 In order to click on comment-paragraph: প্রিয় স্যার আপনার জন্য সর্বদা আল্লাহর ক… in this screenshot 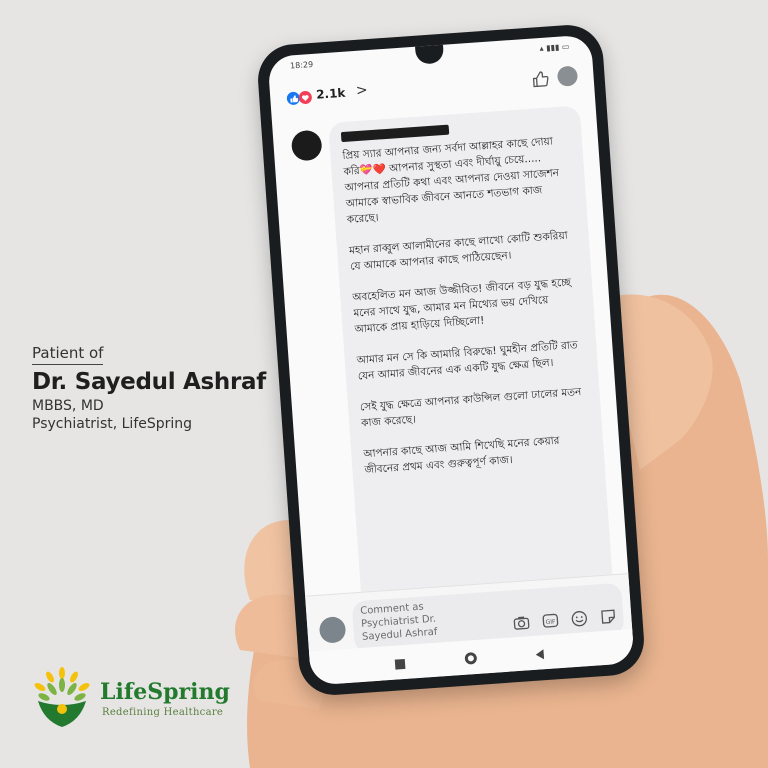, I will do `click(451, 180)`.